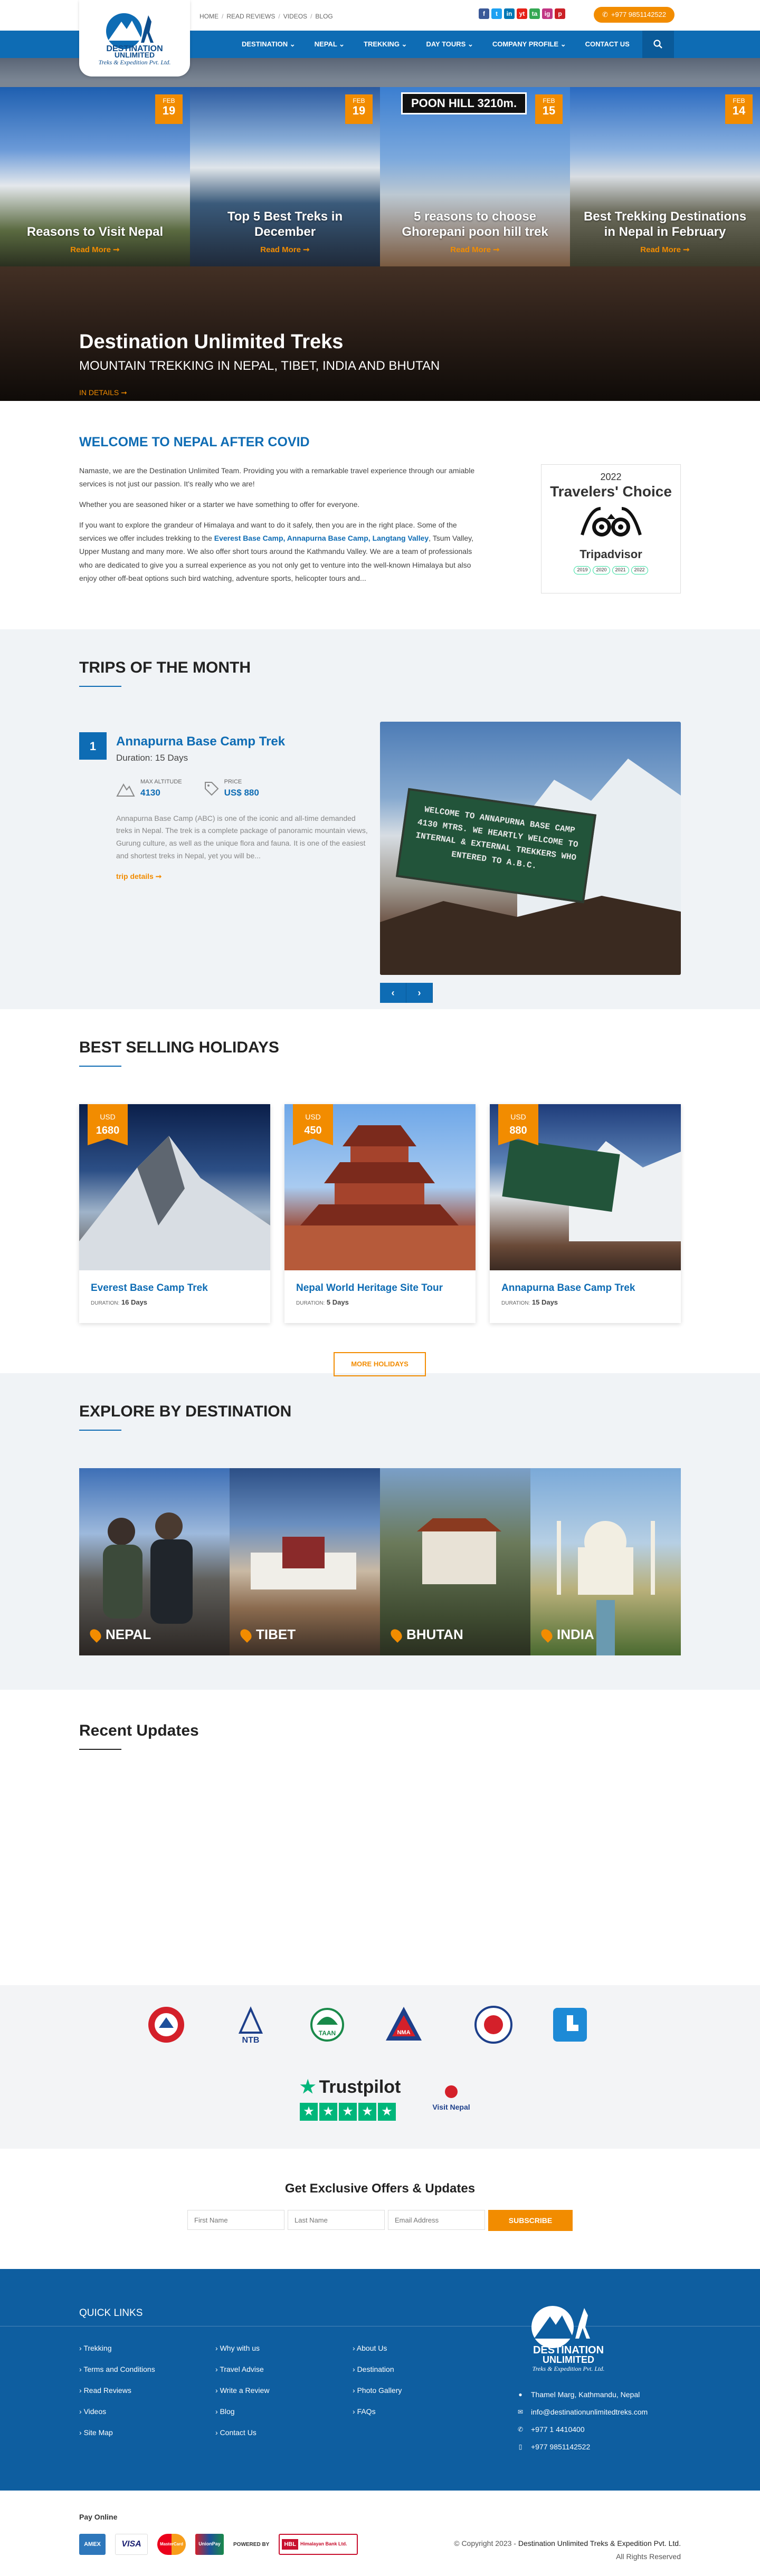  What do you see at coordinates (242, 2348) in the screenshot?
I see `footer-link: Why with us` at bounding box center [242, 2348].